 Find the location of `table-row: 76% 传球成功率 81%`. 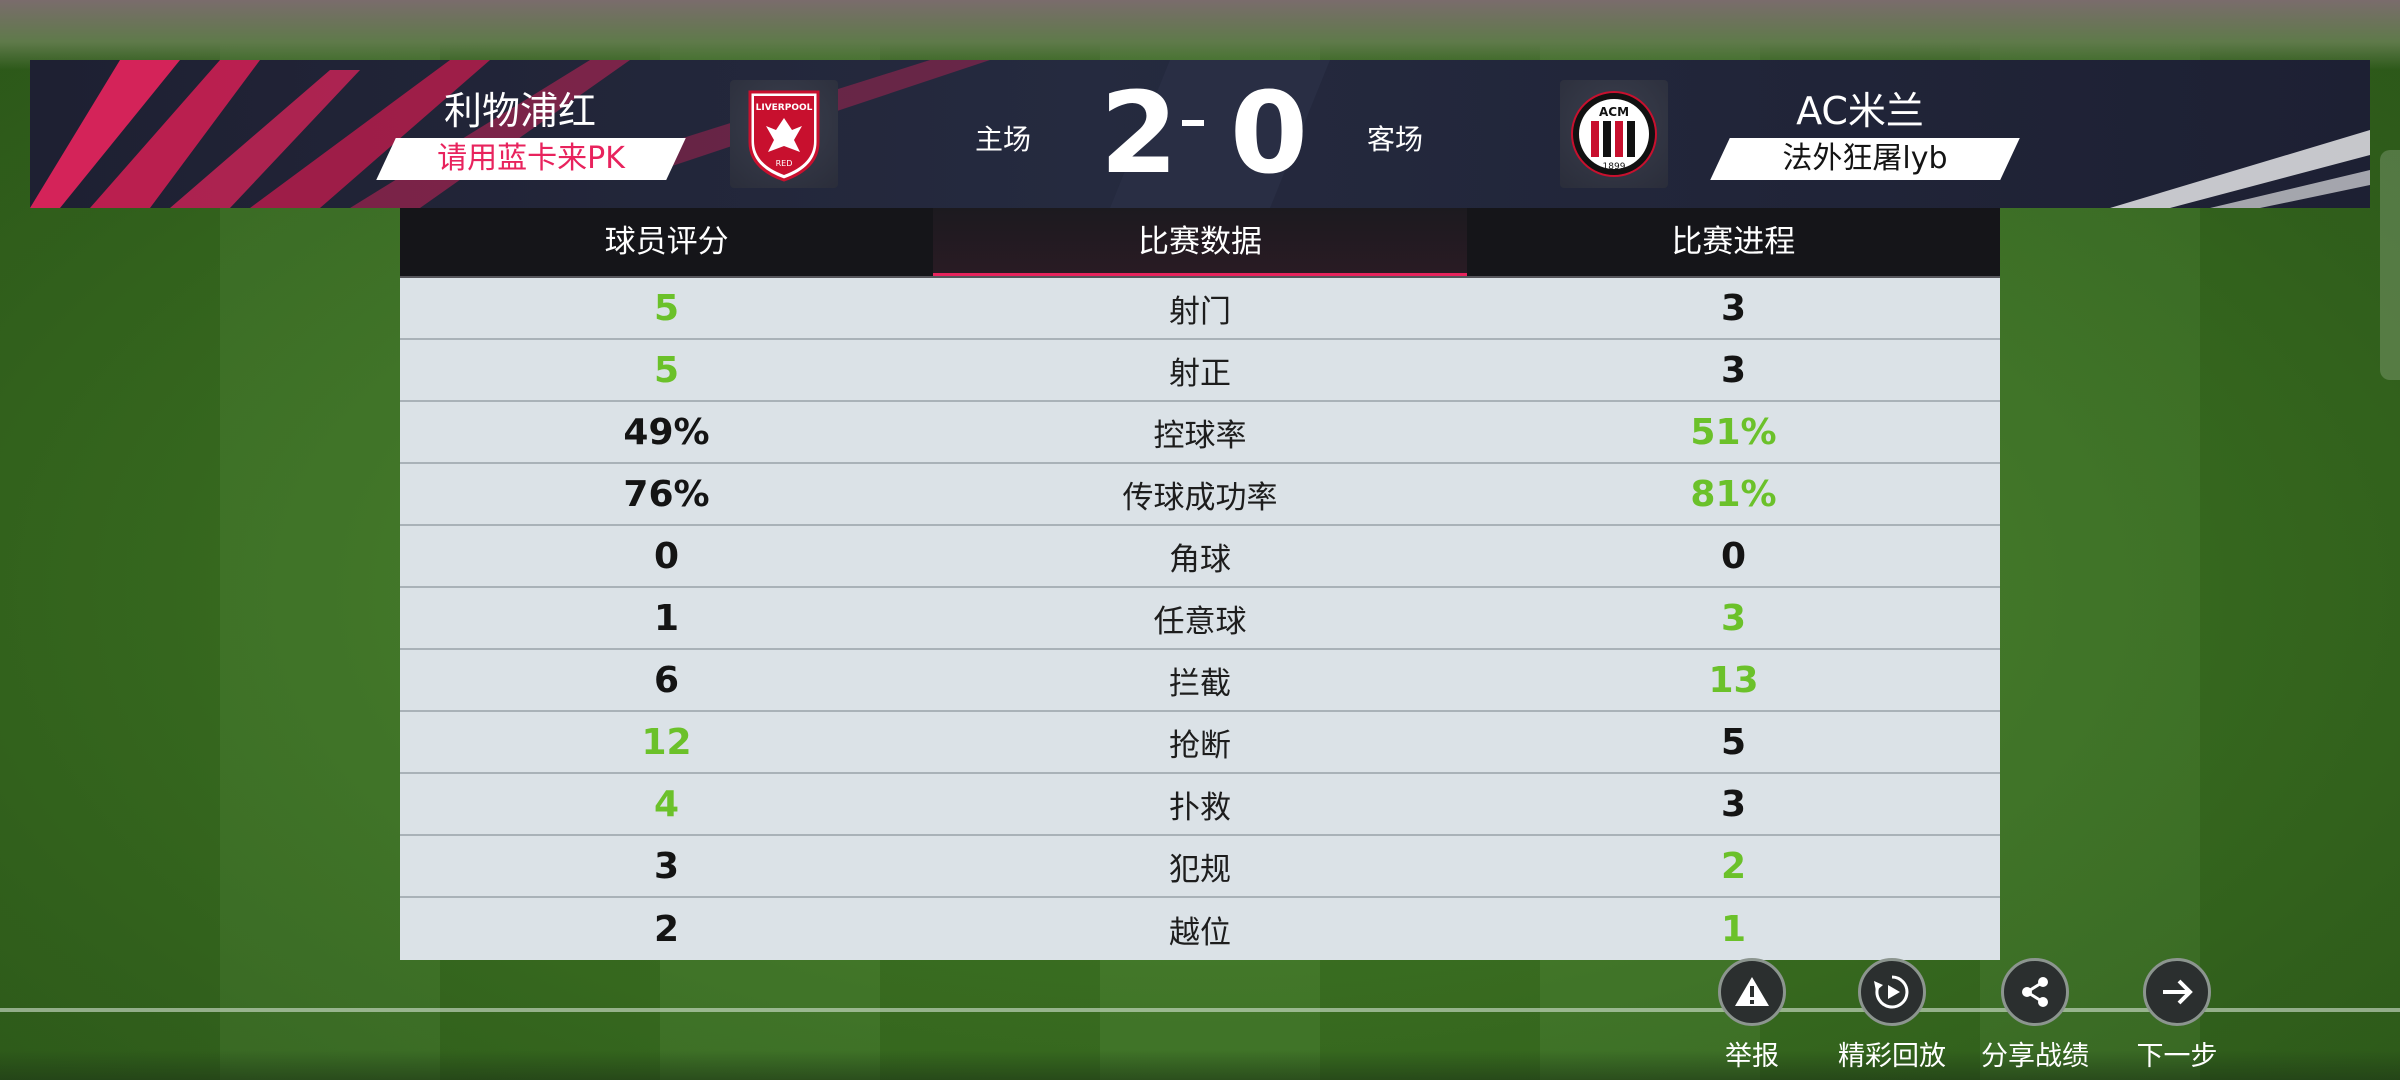

table-row: 76% 传球成功率 81% is located at coordinates (1200, 495).